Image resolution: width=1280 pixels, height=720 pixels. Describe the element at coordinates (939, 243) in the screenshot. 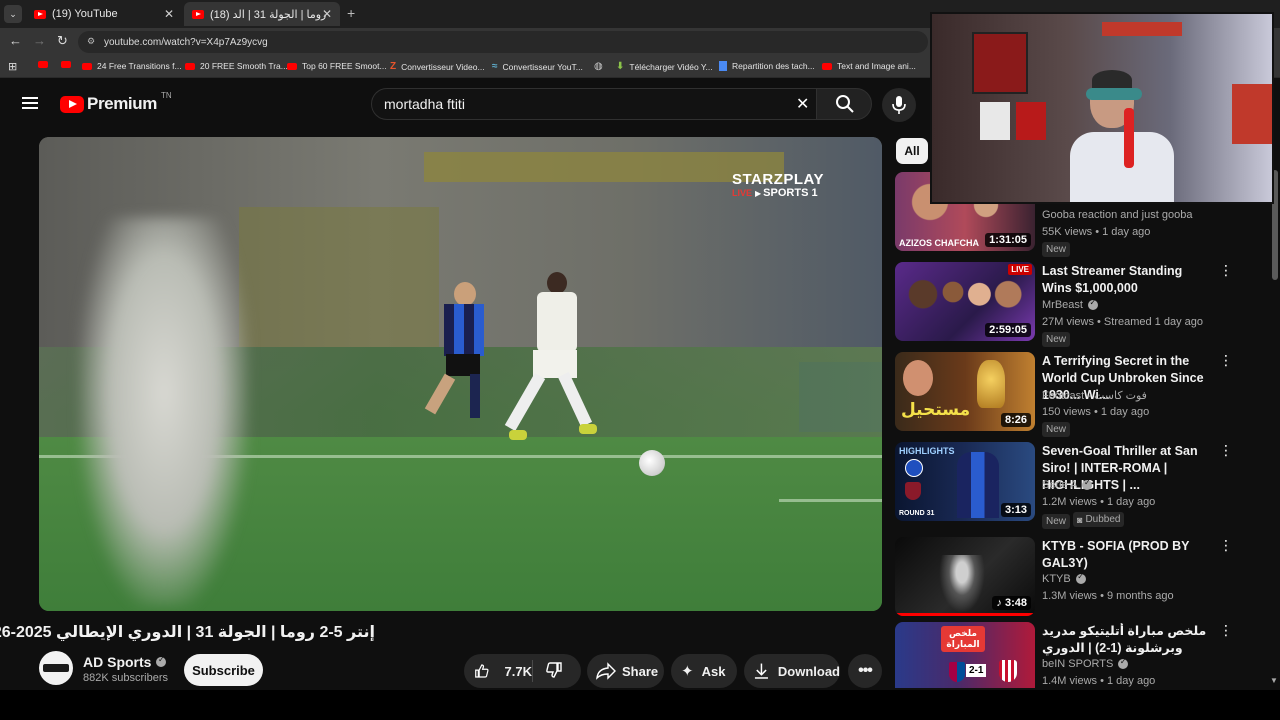

I see `thumbnail-caption: AZIZOS CHAFCHA` at that location.